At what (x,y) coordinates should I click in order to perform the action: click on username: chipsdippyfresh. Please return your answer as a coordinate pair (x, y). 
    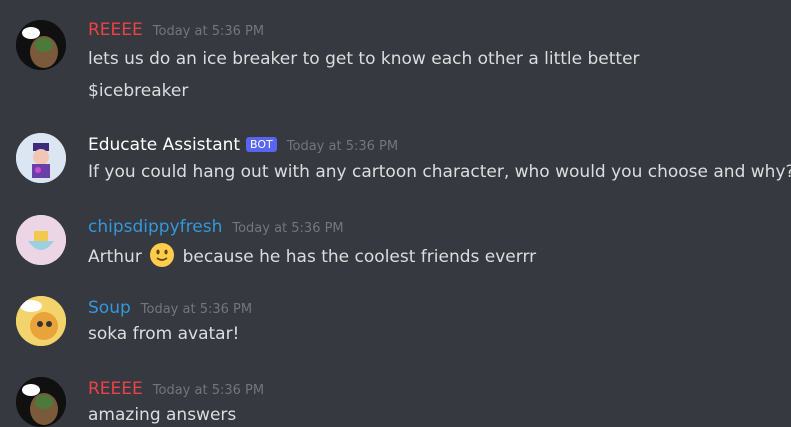
    Looking at the image, I should click on (155, 227).